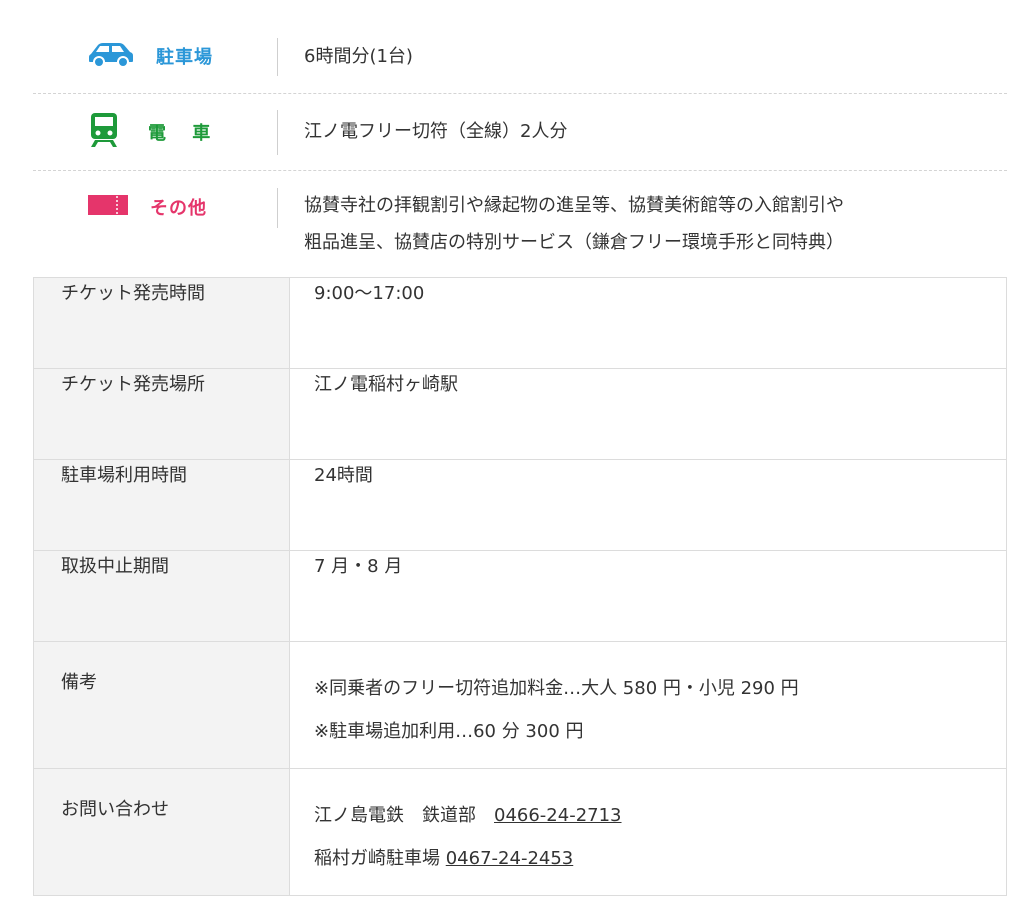 The height and width of the screenshot is (906, 1024). I want to click on benefit-text-other-line1: 協賛寺社の拝観割引や縁起物の進呈等、協賛美術館等の入館割引や, so click(574, 205).